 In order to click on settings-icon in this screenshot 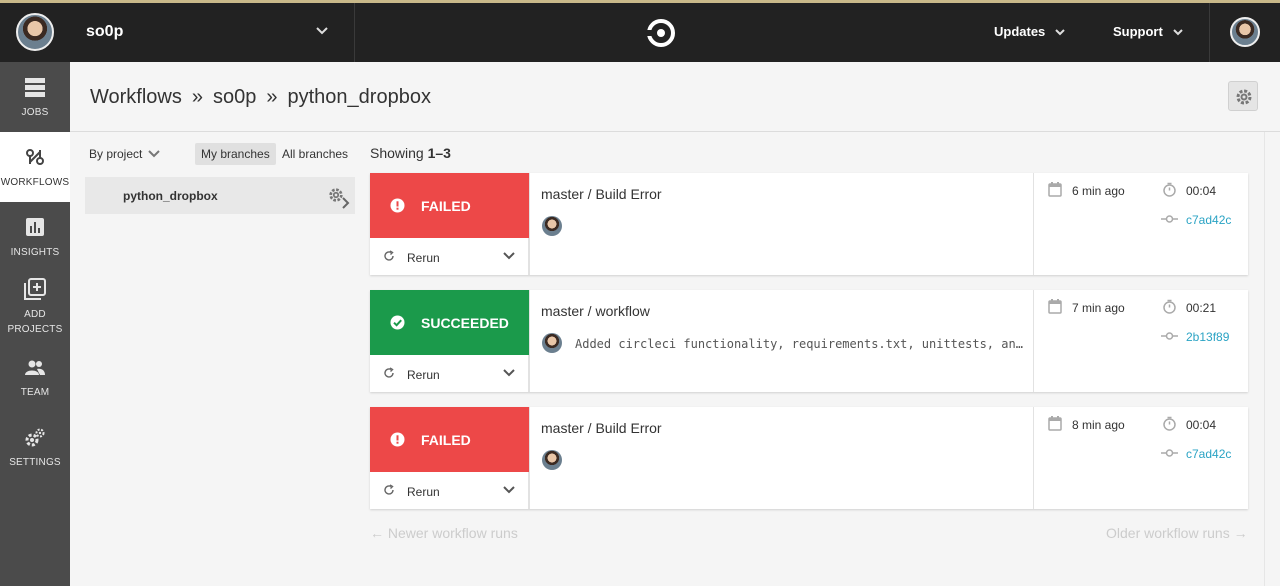, I will do `click(35, 437)`.